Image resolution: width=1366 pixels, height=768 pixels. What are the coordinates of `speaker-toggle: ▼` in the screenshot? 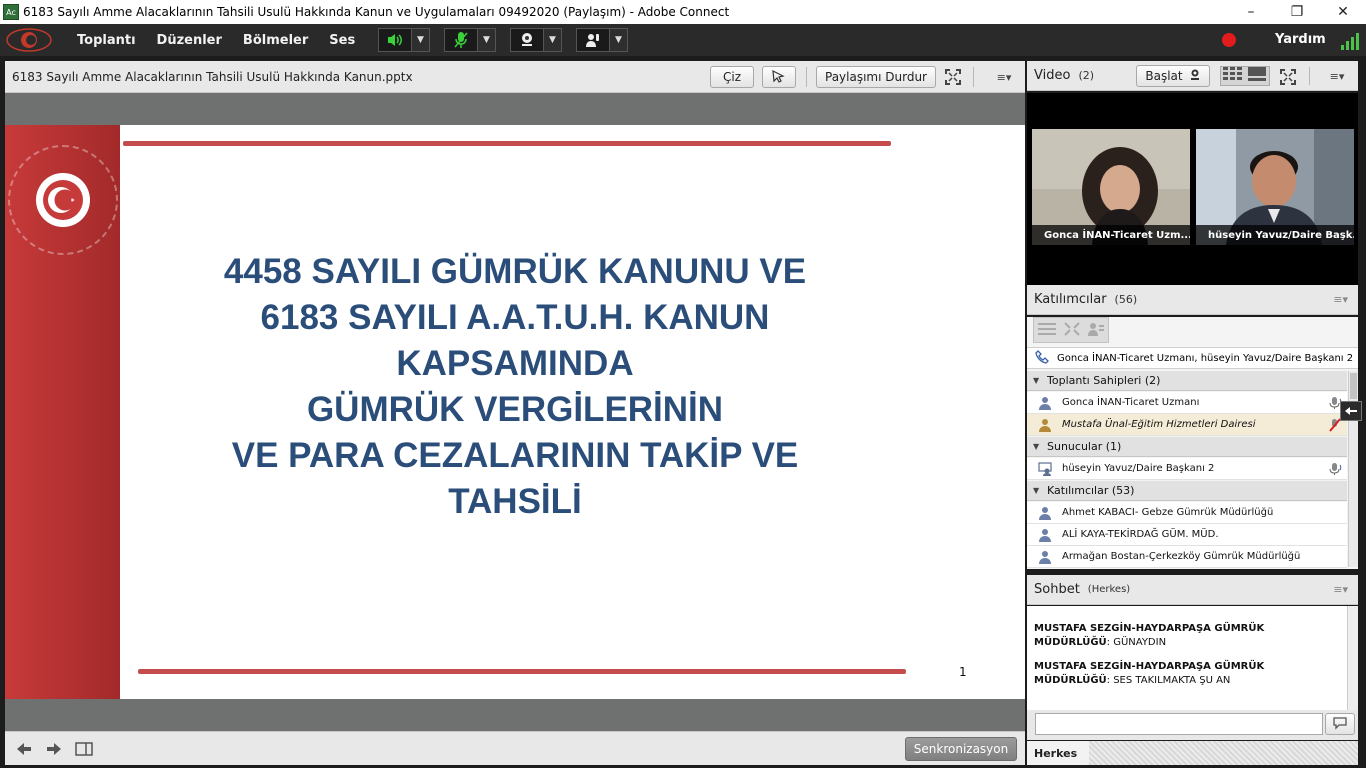 It's located at (404, 40).